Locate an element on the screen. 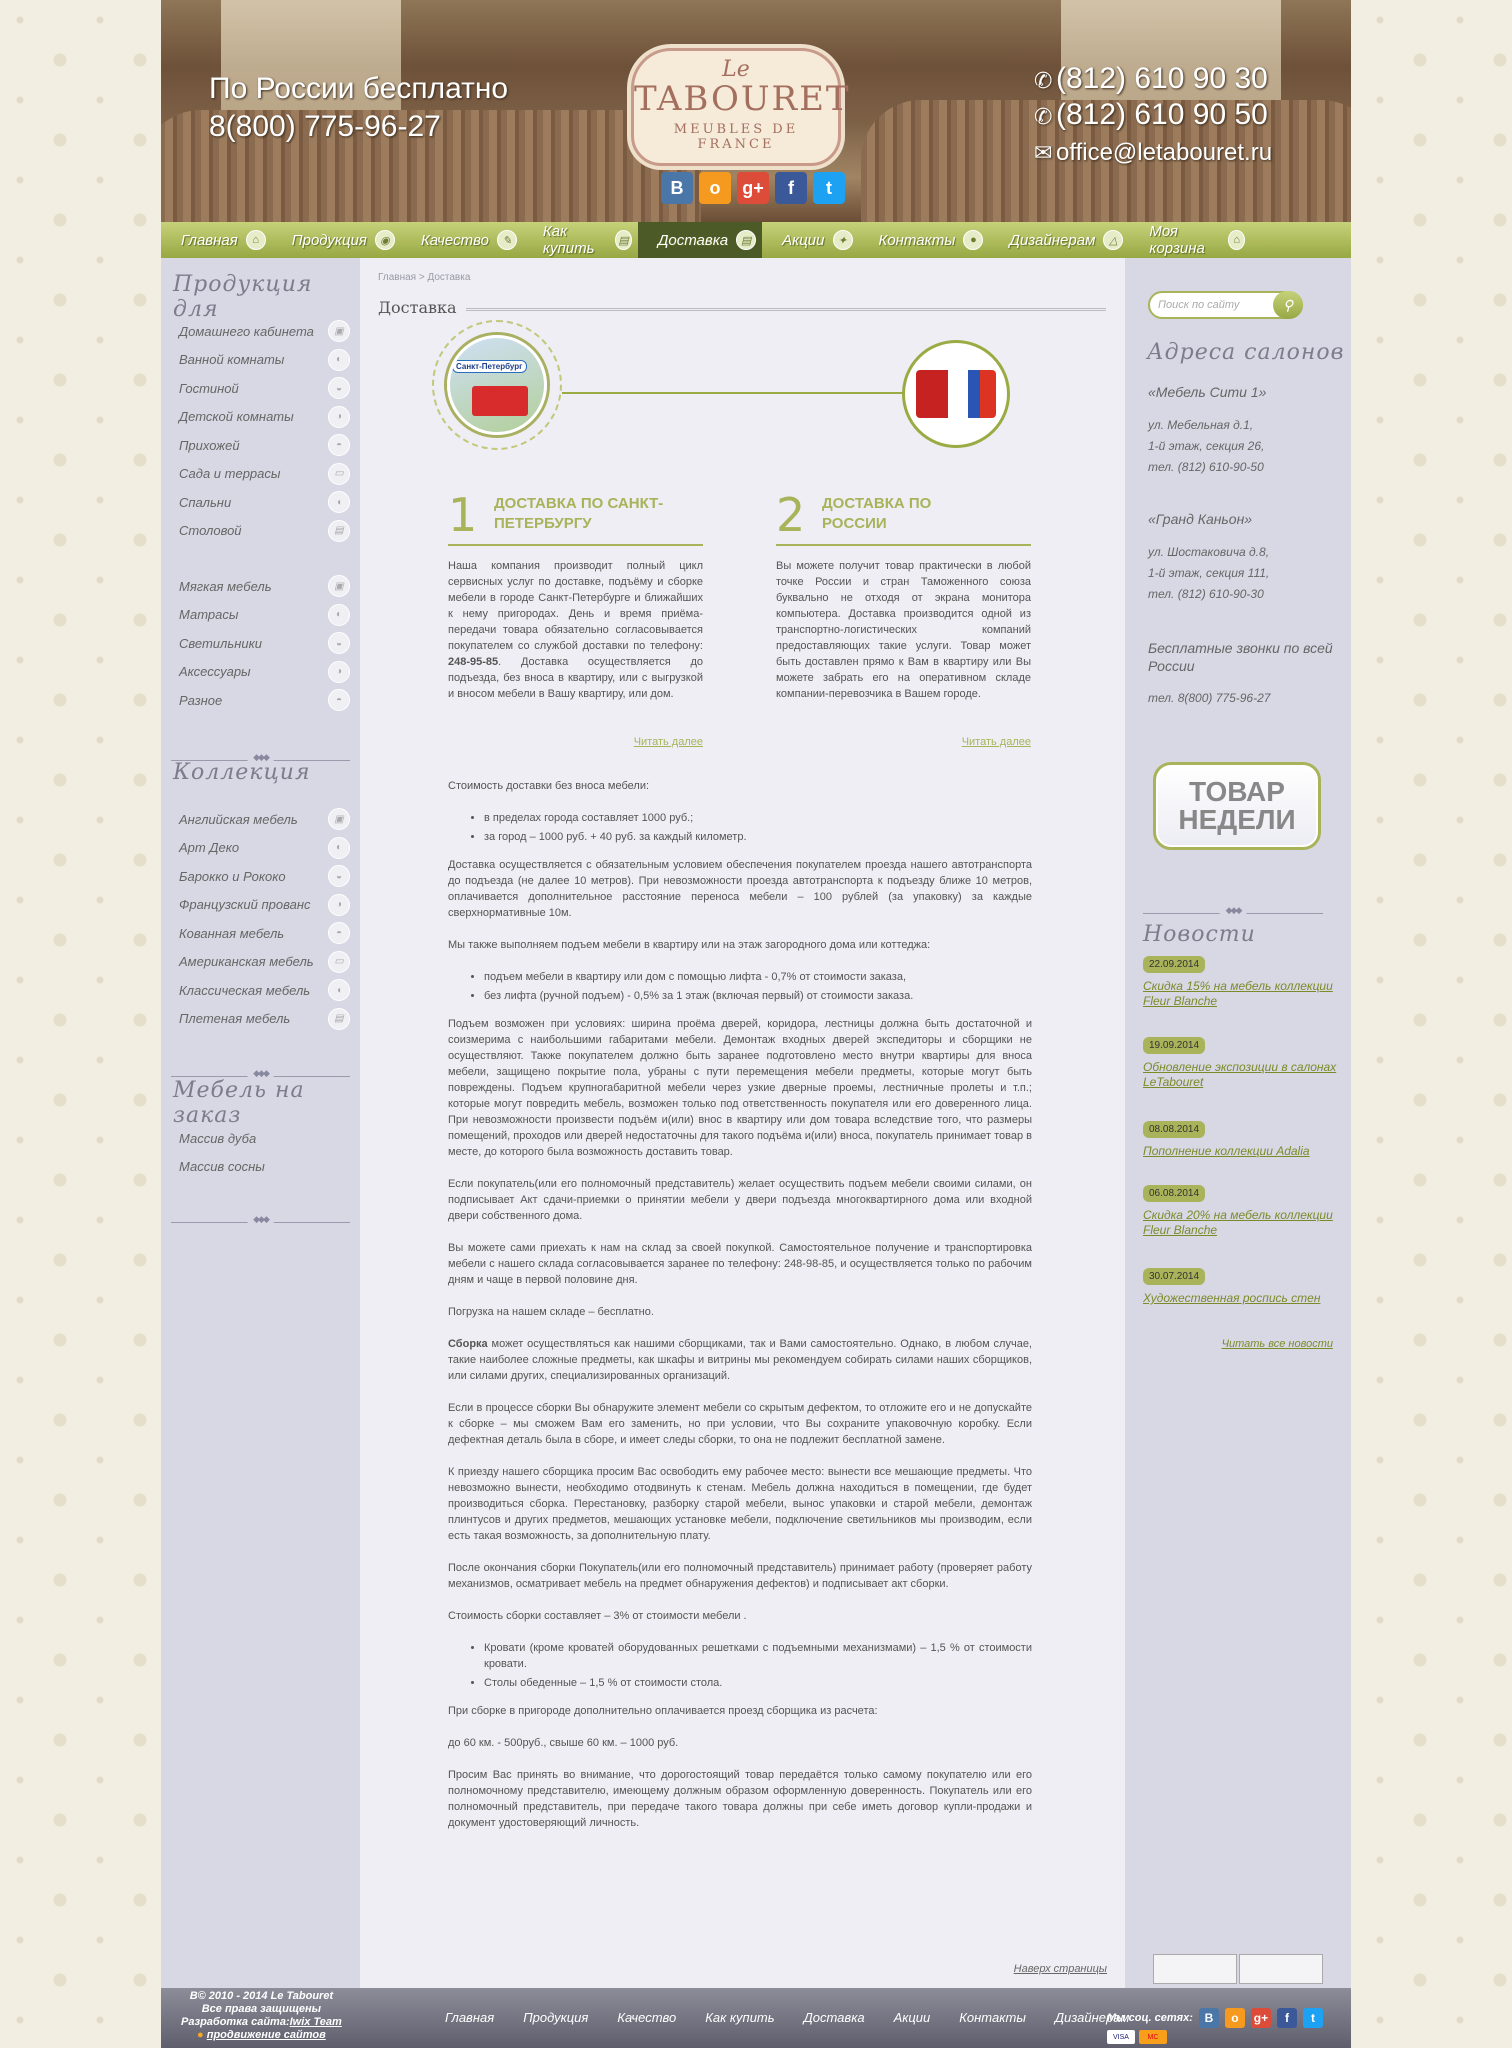 Image resolution: width=1512 pixels, height=2048 pixels. title-underline is located at coordinates (786, 309).